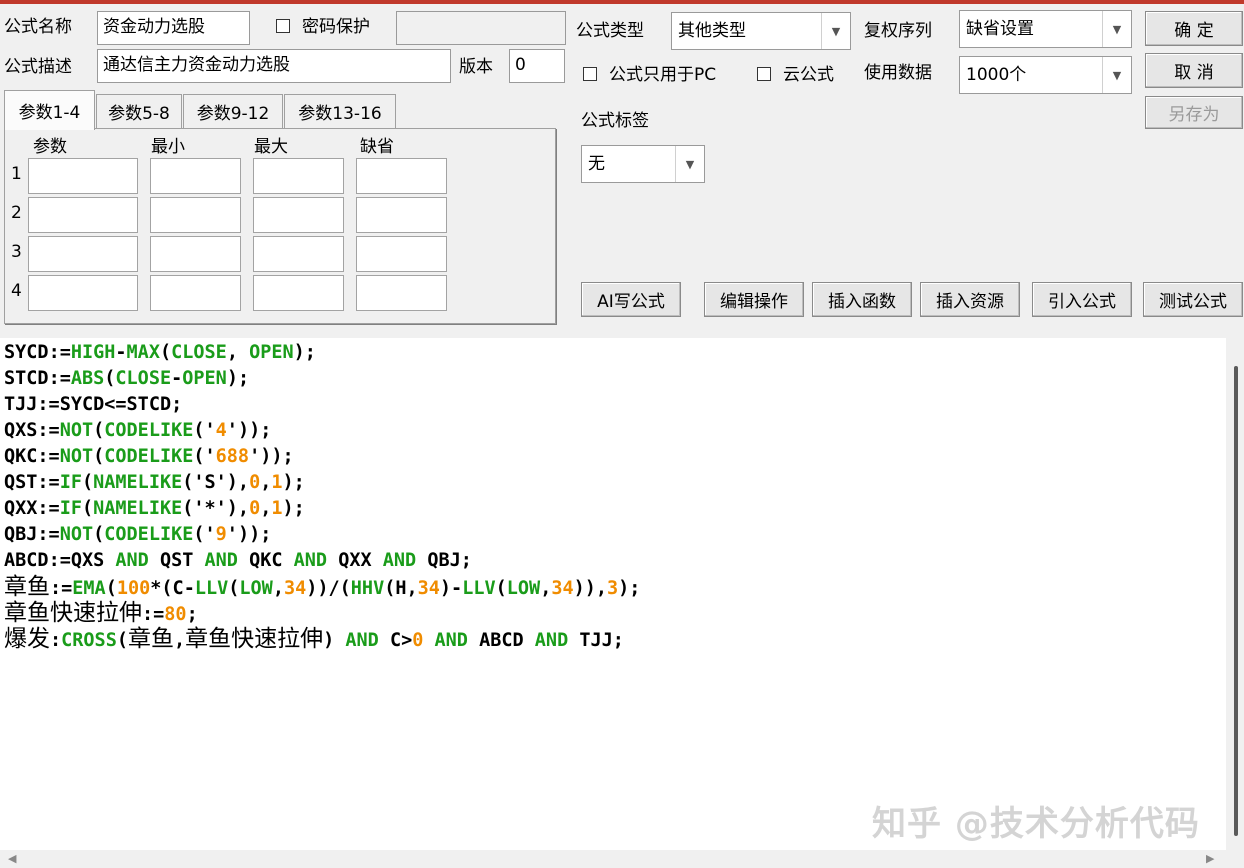  Describe the element at coordinates (322, 379) in the screenshot. I see `code-line: STCD:=ABS(CLOSE-OPEN);` at that location.